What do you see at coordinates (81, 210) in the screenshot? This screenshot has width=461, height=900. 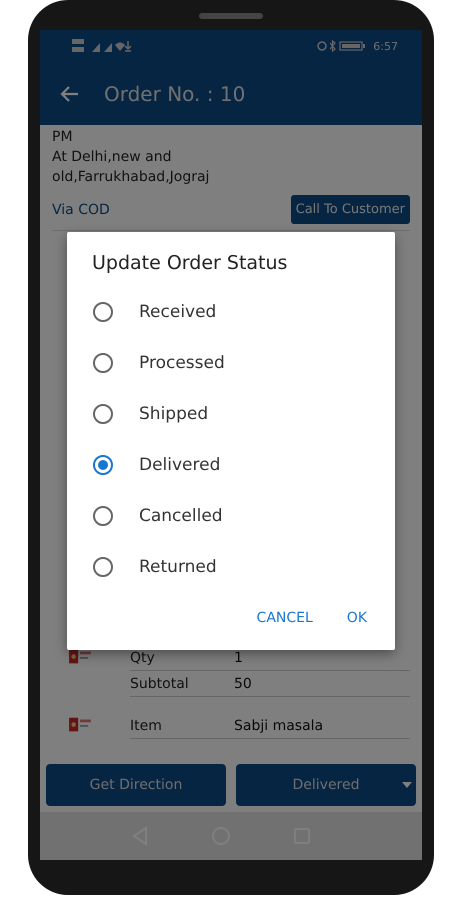 I see `payment-method: Via COD` at bounding box center [81, 210].